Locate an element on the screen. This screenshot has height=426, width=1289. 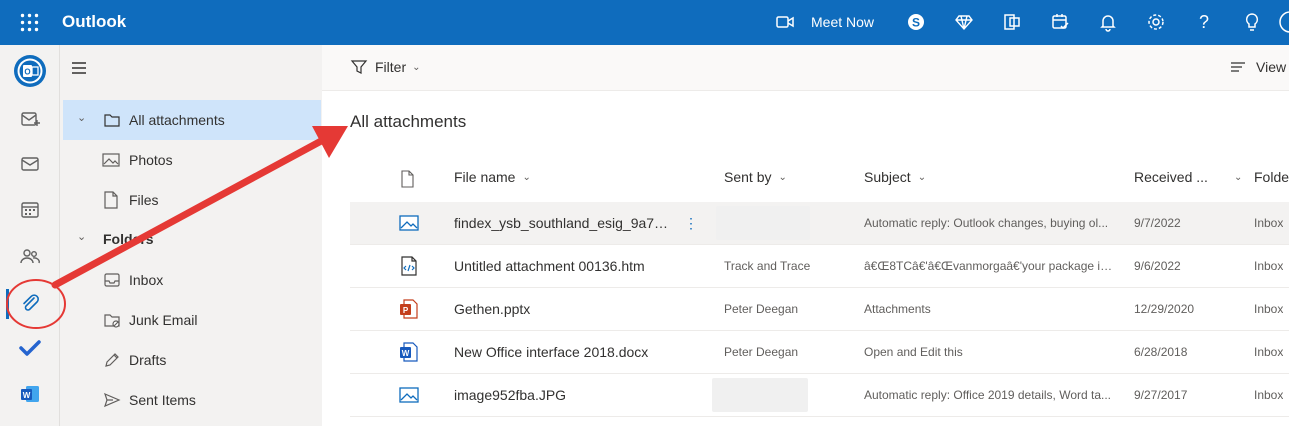
settings-button is located at coordinates (1156, 22).